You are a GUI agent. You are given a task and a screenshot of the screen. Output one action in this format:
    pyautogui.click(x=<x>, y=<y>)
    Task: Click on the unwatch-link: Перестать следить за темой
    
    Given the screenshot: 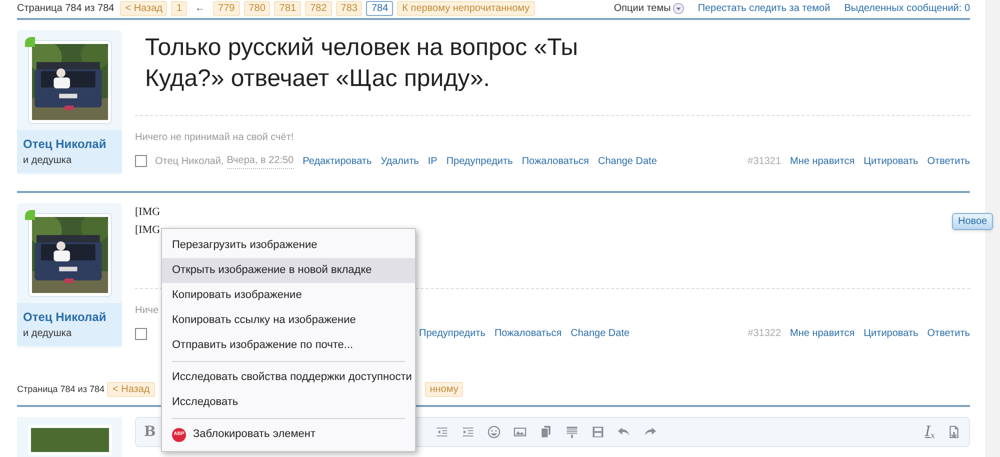 What is the action you would take?
    pyautogui.click(x=764, y=8)
    